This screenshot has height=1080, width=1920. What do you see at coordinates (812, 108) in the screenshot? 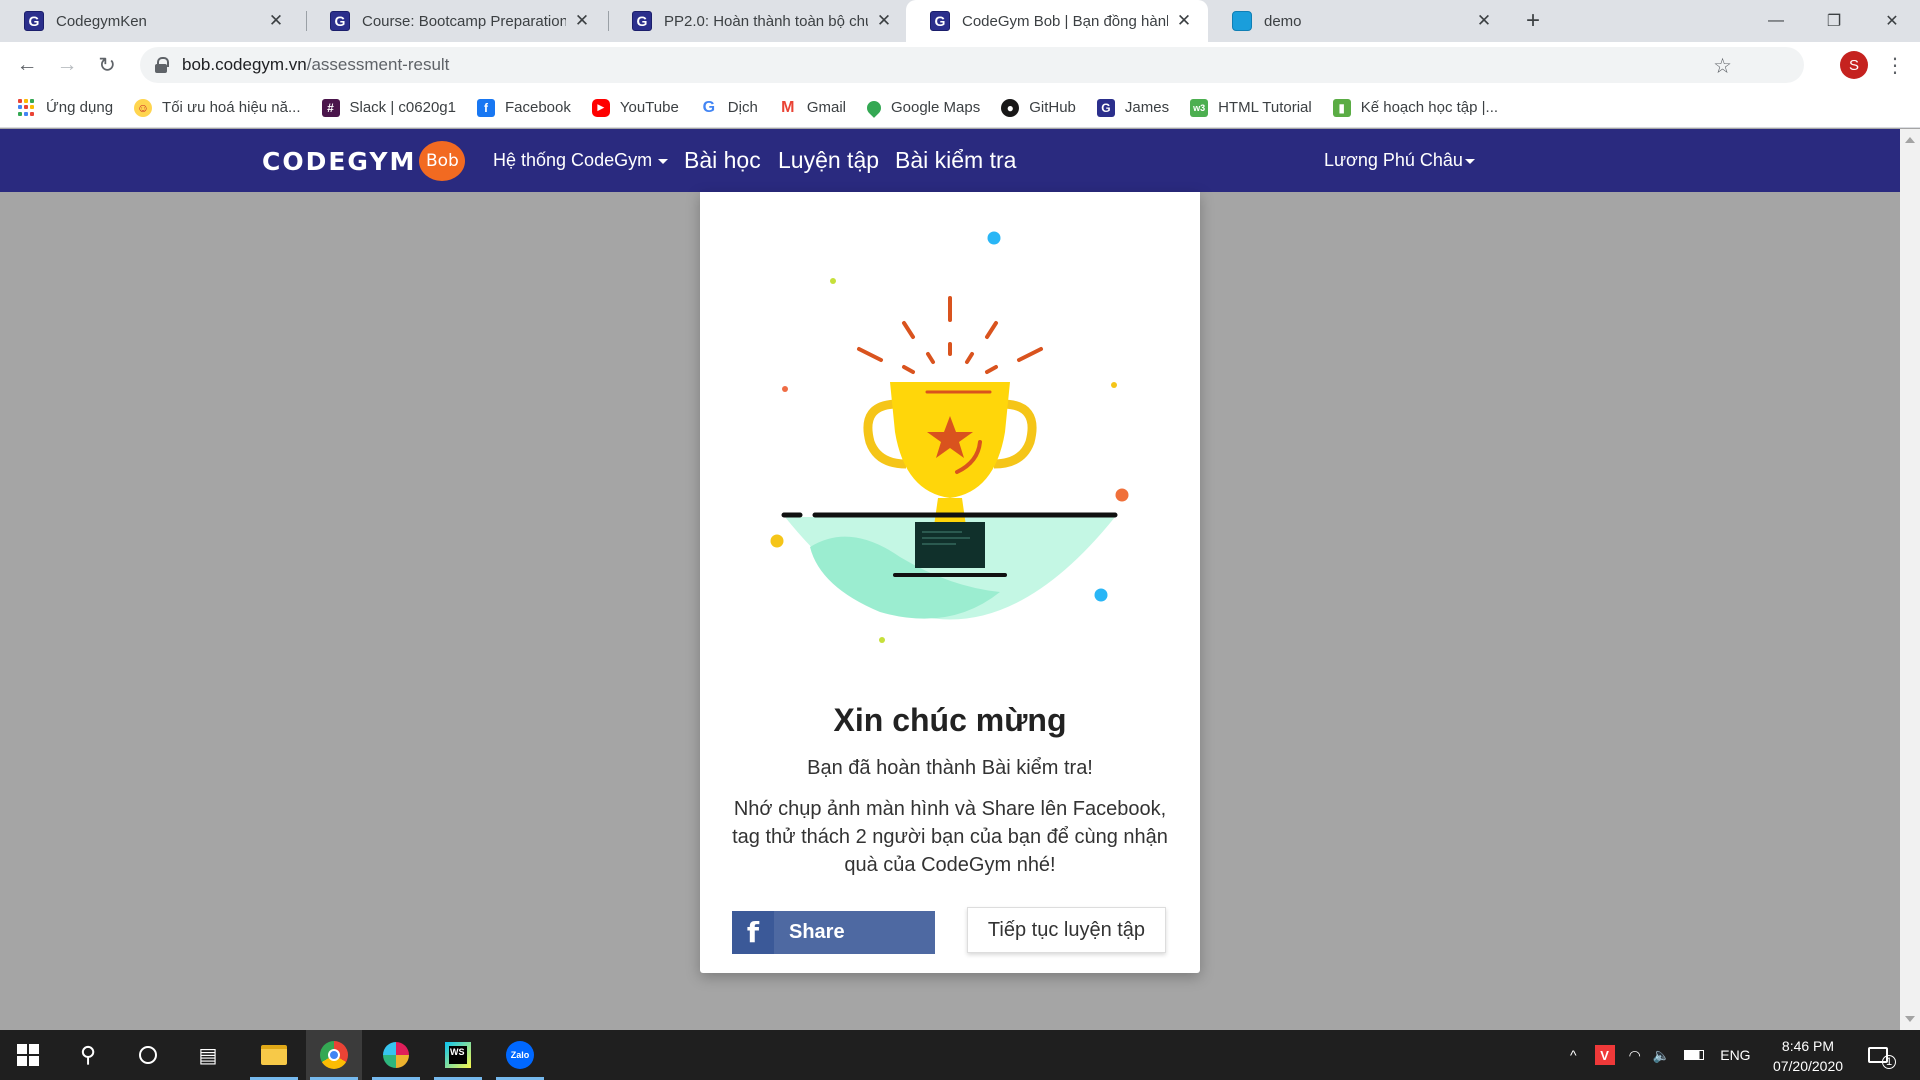
I see `bookmark-gmail: M Gmail` at bounding box center [812, 108].